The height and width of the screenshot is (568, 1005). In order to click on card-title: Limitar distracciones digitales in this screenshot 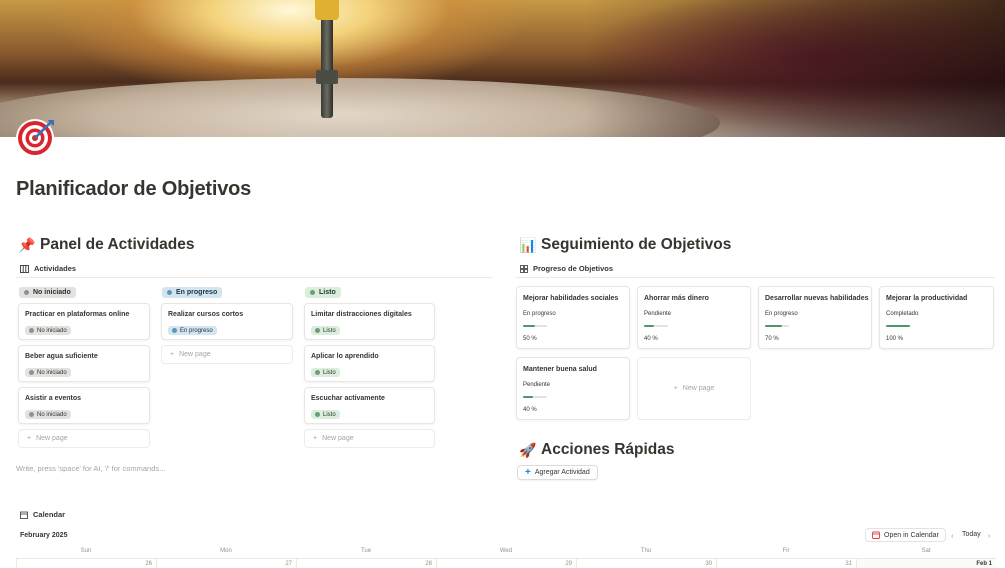, I will do `click(361, 314)`.